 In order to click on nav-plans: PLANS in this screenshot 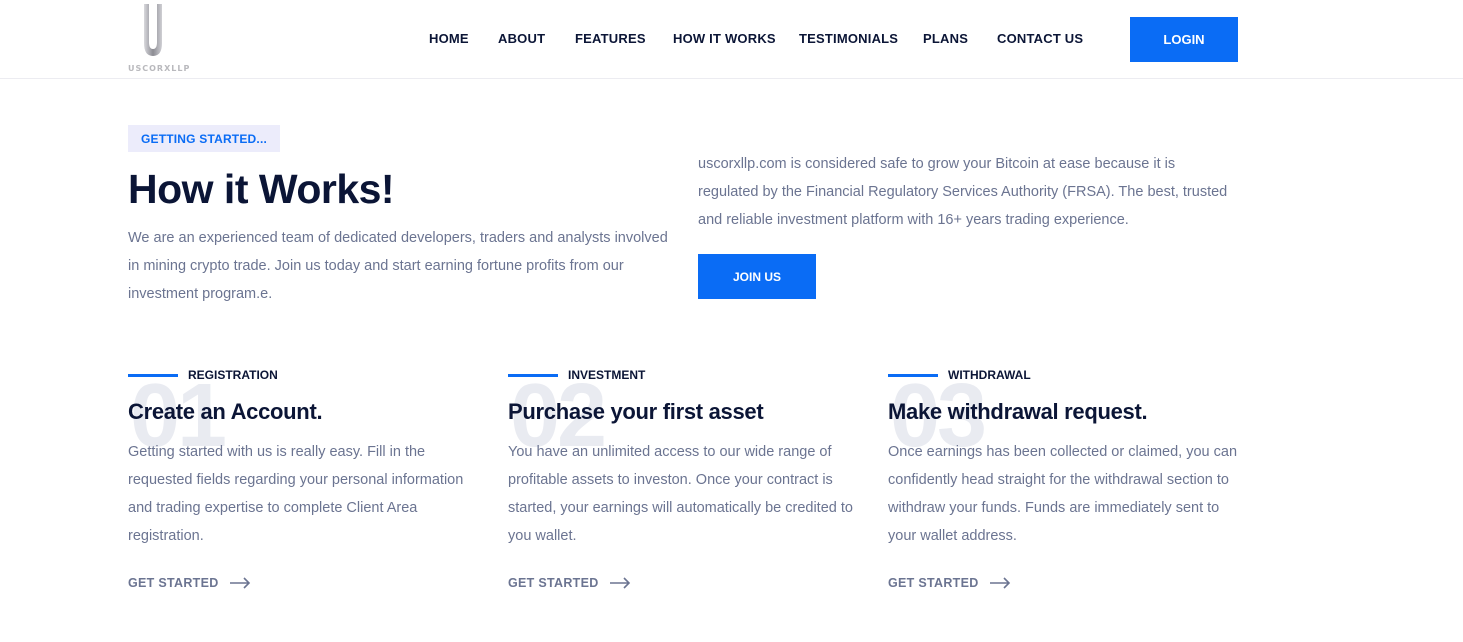, I will do `click(945, 38)`.